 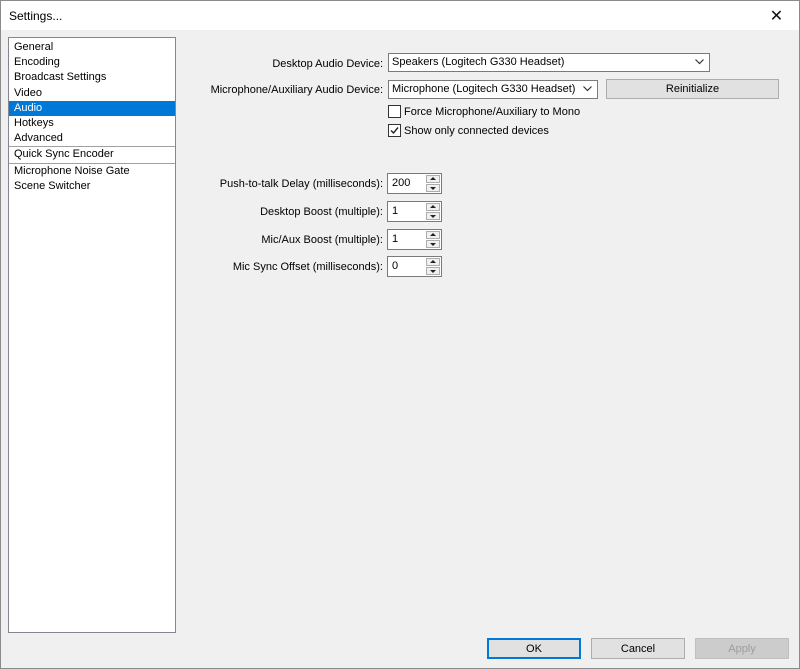 What do you see at coordinates (692, 89) in the screenshot?
I see `reinitialize-button: Reinitialize` at bounding box center [692, 89].